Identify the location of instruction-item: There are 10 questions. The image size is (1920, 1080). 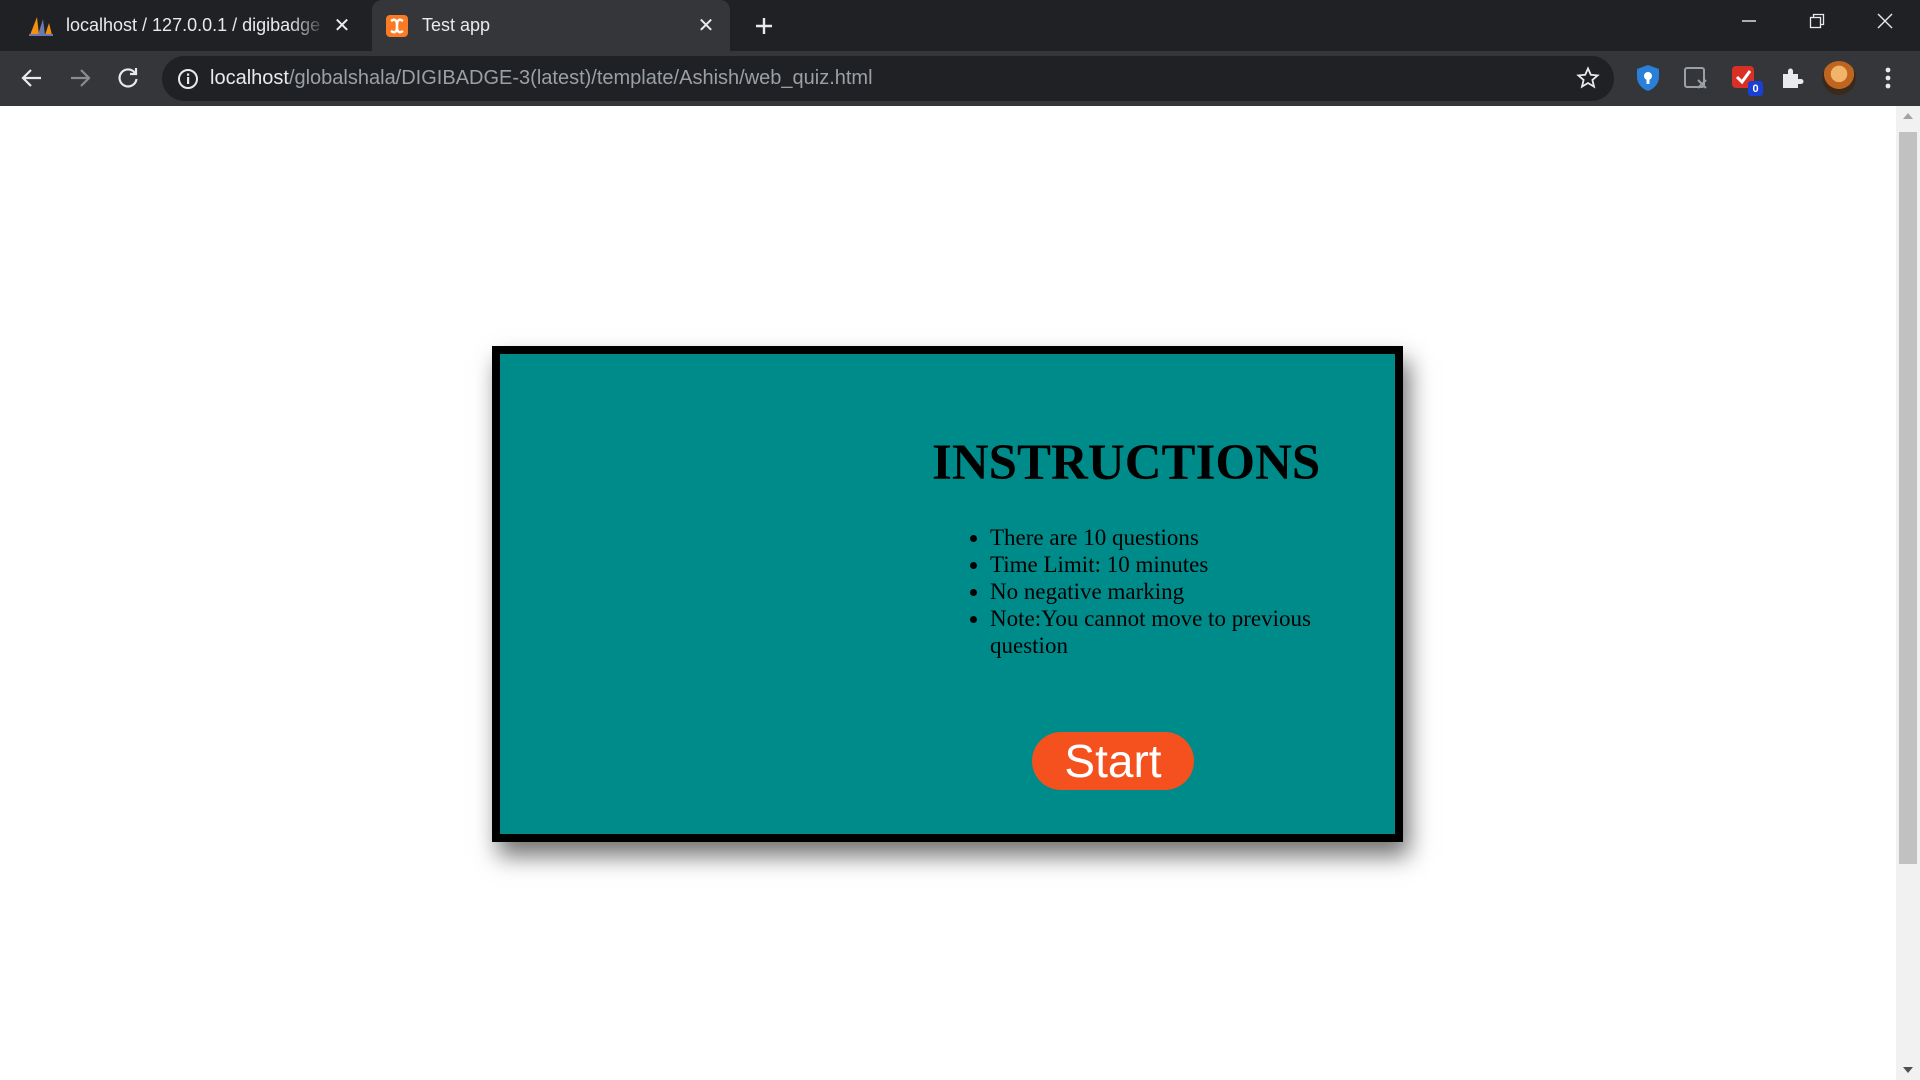
(1180, 537).